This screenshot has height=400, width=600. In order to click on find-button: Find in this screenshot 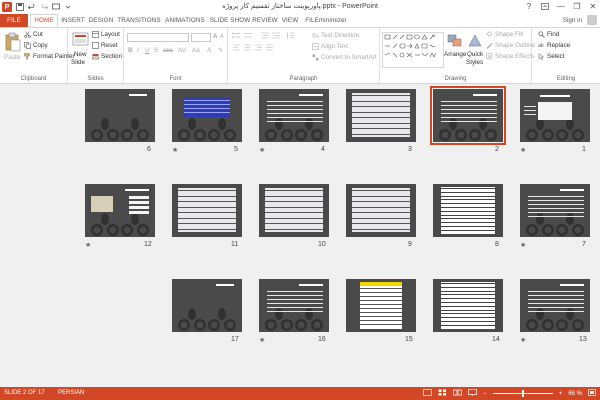, I will do `click(548, 34)`.